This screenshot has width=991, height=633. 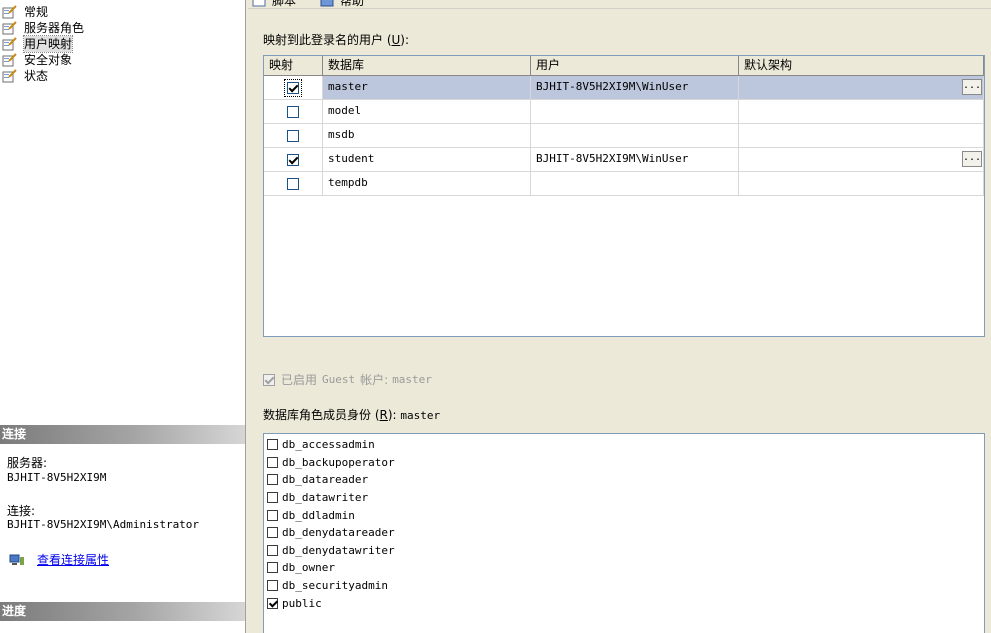 I want to click on mapping-label: 映射到此登录名的用户 (U):, so click(x=336, y=40).